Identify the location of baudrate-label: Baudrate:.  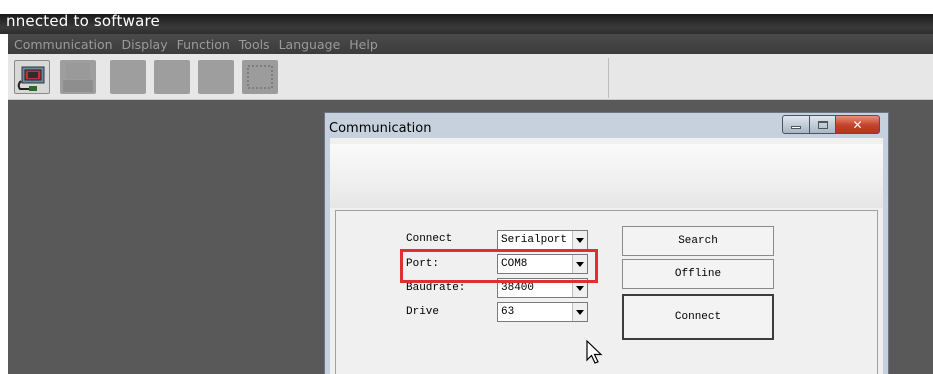
(436, 288).